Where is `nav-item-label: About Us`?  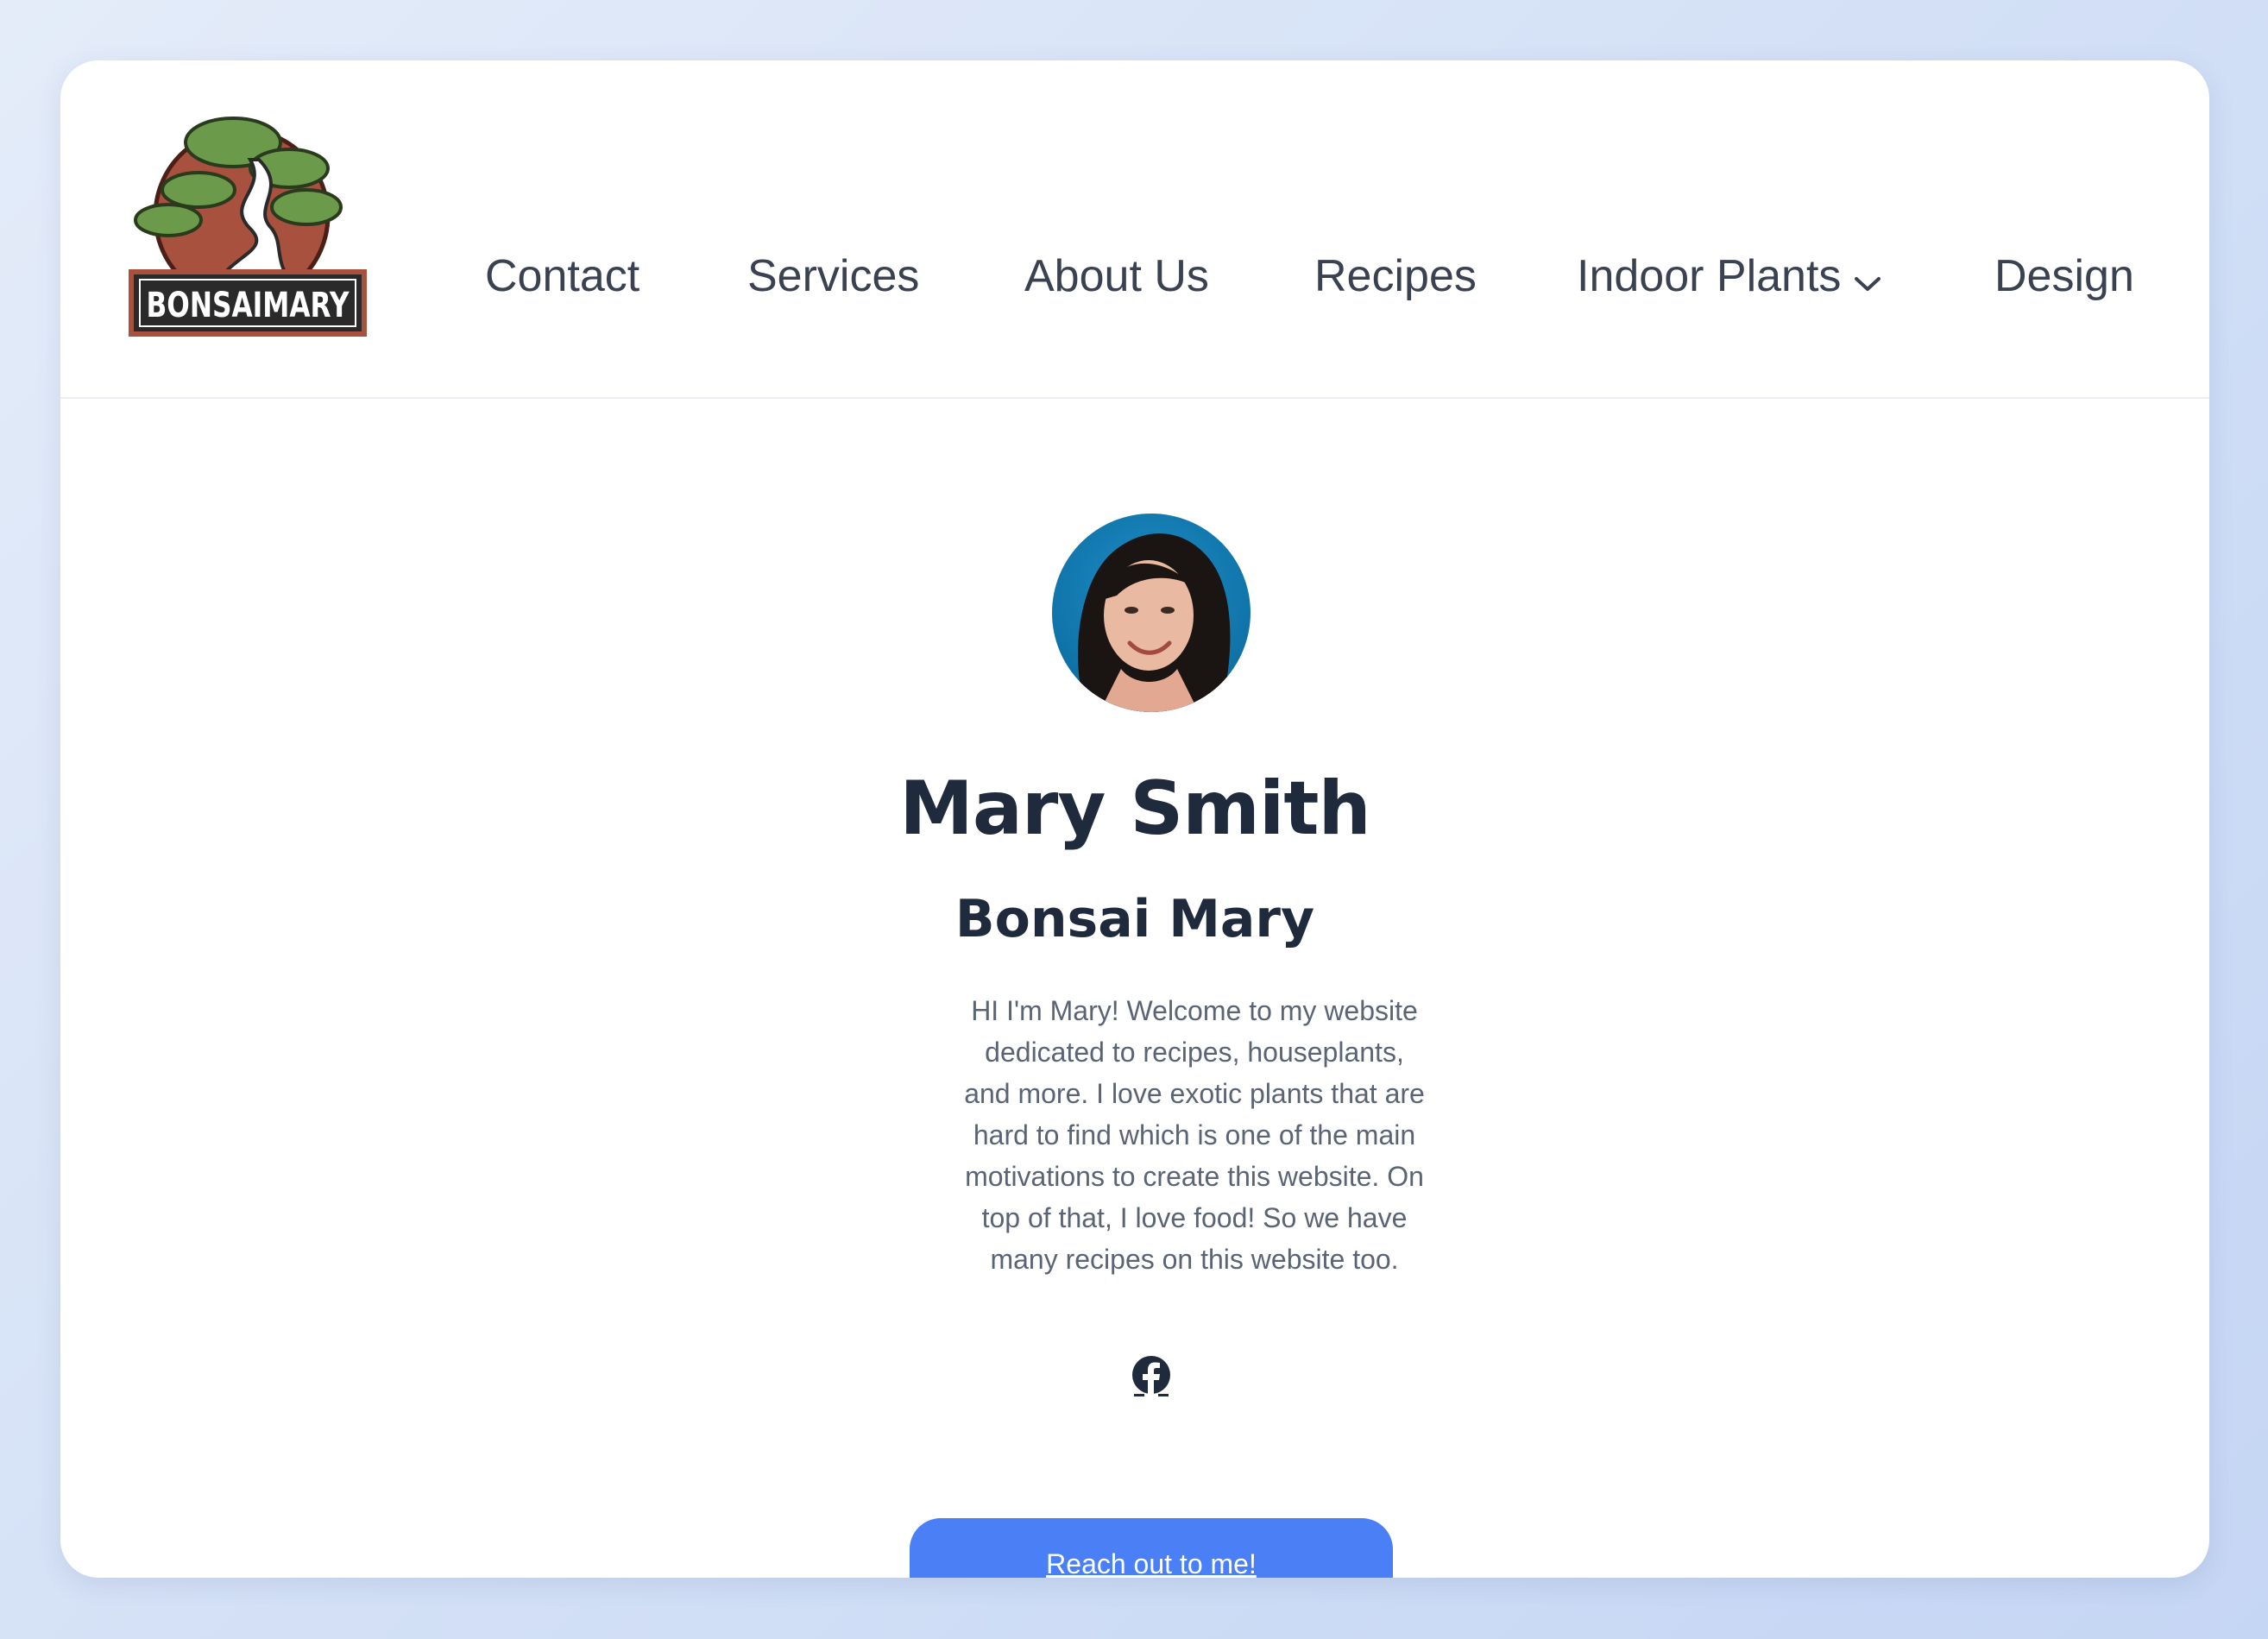
nav-item-label: About Us is located at coordinates (1117, 276).